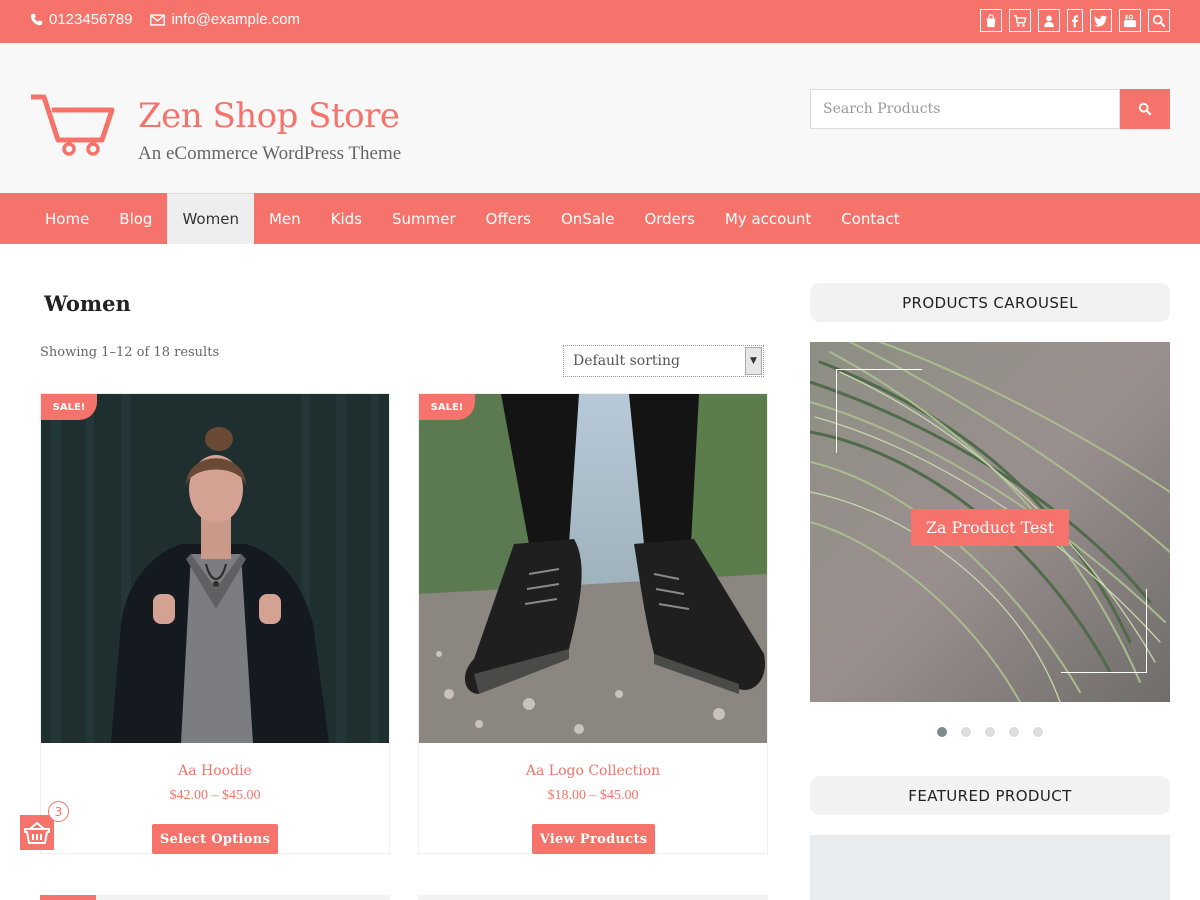 Image resolution: width=1200 pixels, height=900 pixels. What do you see at coordinates (210, 218) in the screenshot?
I see `nav-item-women: Women` at bounding box center [210, 218].